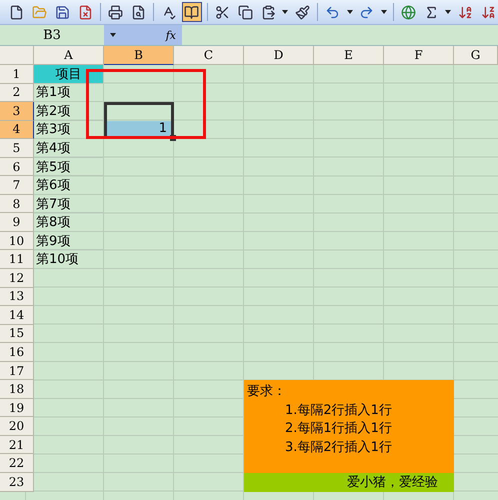  What do you see at coordinates (17, 315) in the screenshot?
I see `row-header: 14` at bounding box center [17, 315].